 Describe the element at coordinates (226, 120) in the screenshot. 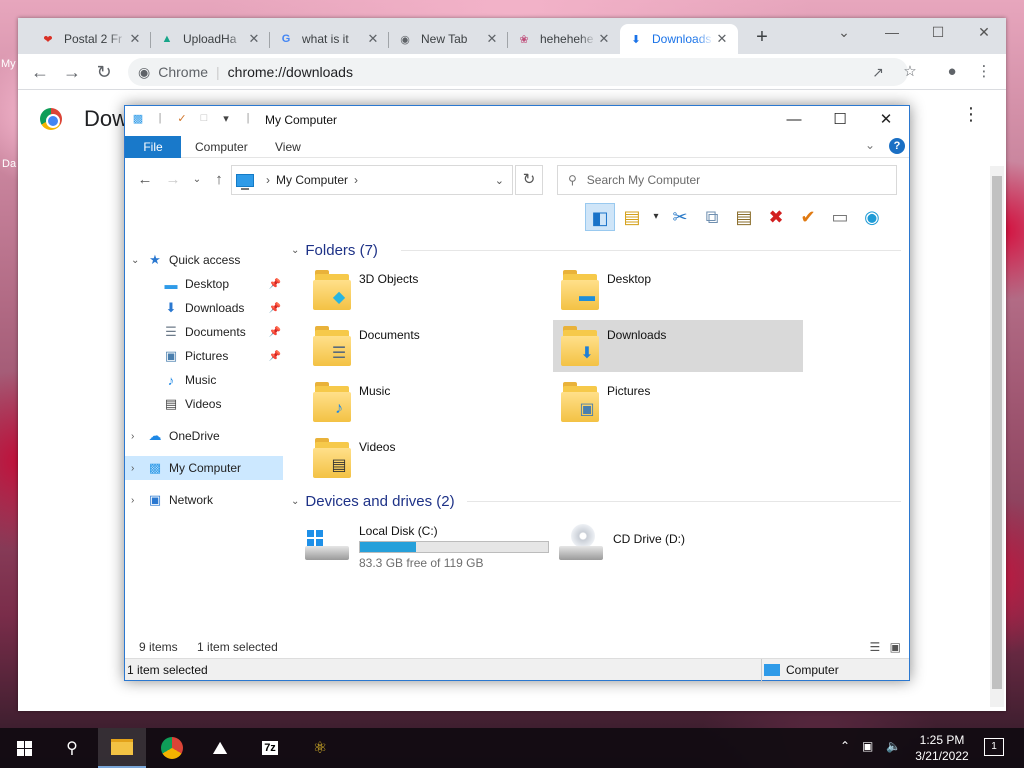

I see `customize-quick-access-icon: ▾` at that location.